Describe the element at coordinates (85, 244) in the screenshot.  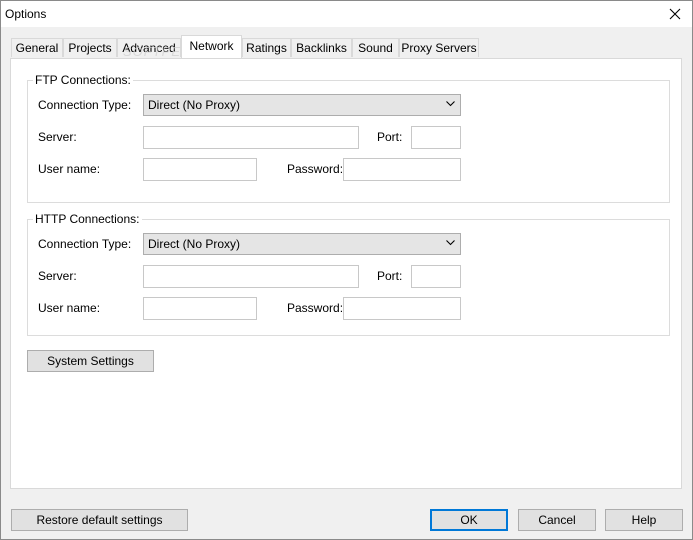
I see `http-connection-type-label: Connection Type:` at that location.